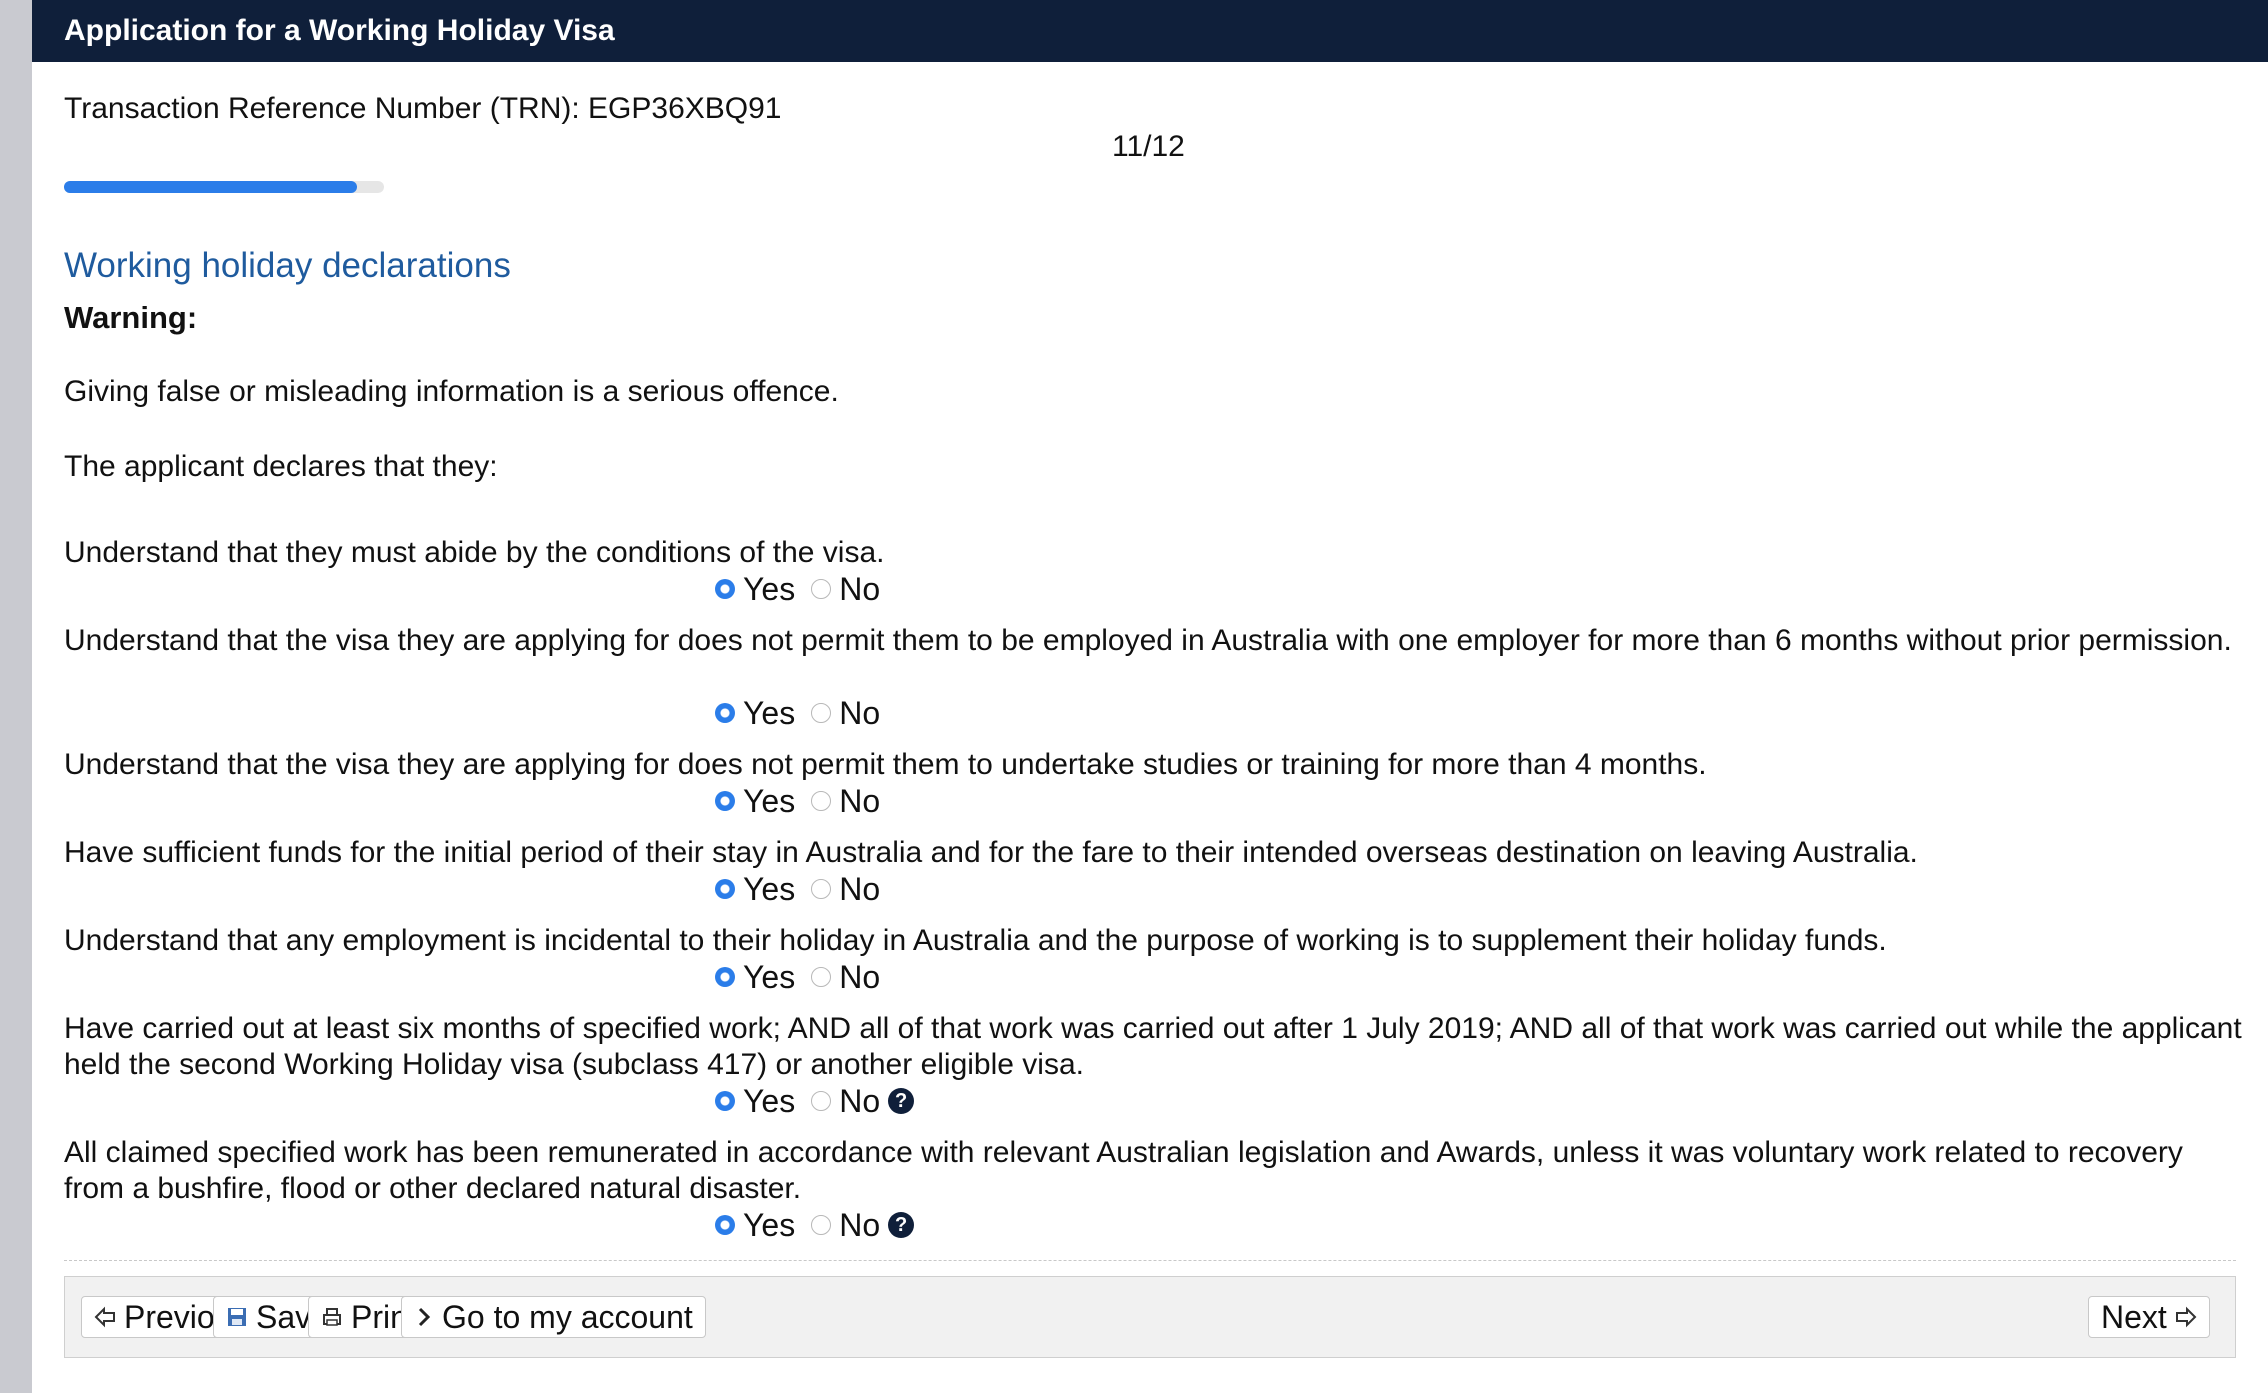  I want to click on q6-yes-radio, so click(725, 1101).